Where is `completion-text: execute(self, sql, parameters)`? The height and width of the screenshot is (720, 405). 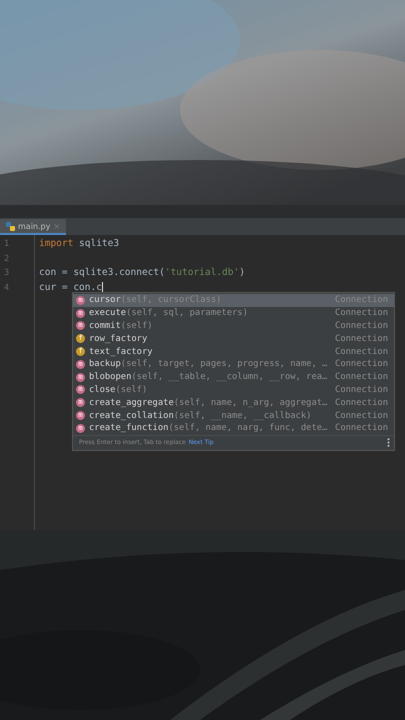
completion-text: execute(self, sql, parameters) is located at coordinates (168, 313).